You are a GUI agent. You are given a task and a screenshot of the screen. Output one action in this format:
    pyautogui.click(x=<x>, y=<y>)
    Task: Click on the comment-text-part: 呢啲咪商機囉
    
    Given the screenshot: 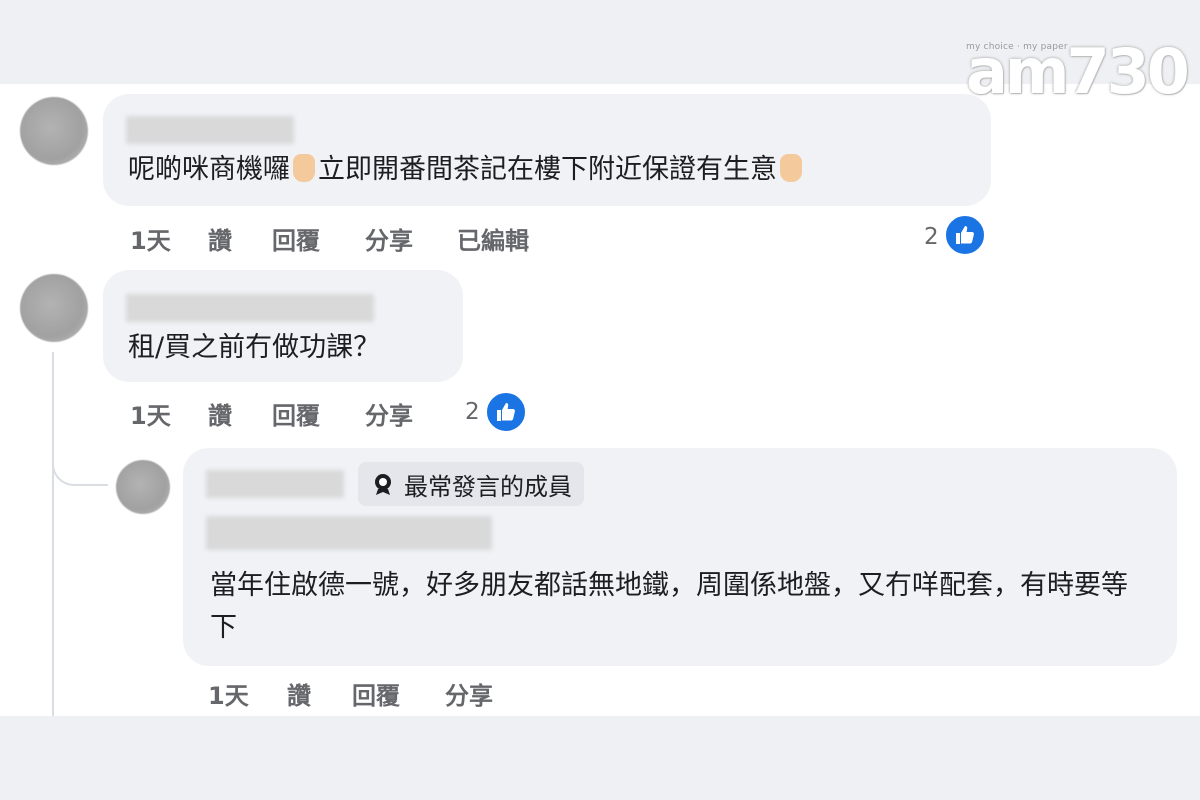 What is the action you would take?
    pyautogui.click(x=209, y=169)
    